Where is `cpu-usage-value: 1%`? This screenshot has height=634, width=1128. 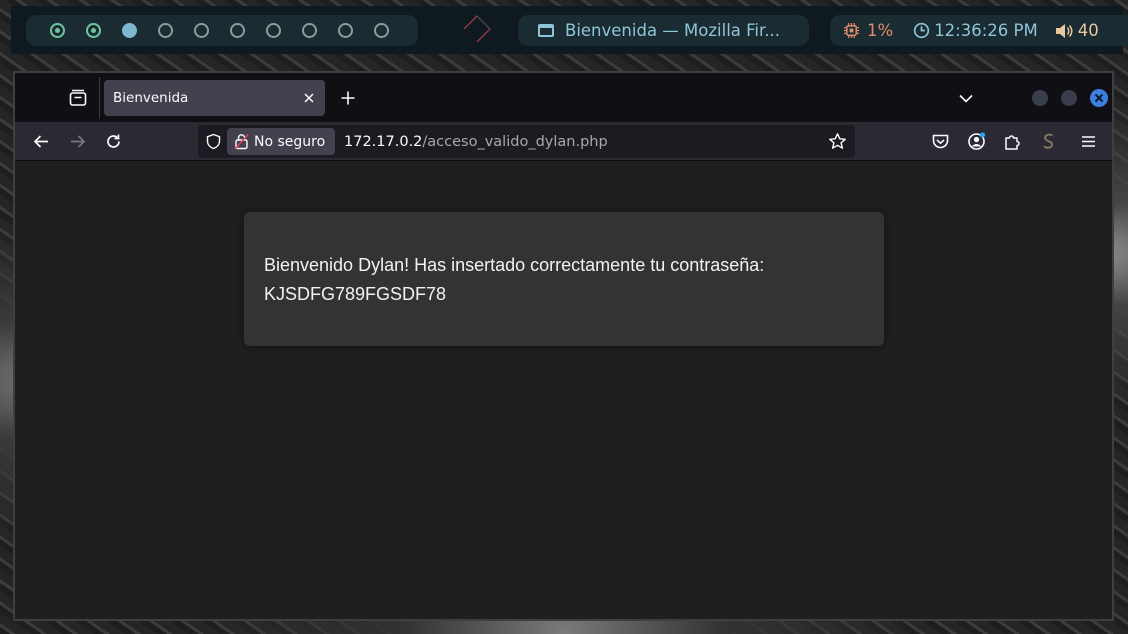
cpu-usage-value: 1% is located at coordinates (880, 30).